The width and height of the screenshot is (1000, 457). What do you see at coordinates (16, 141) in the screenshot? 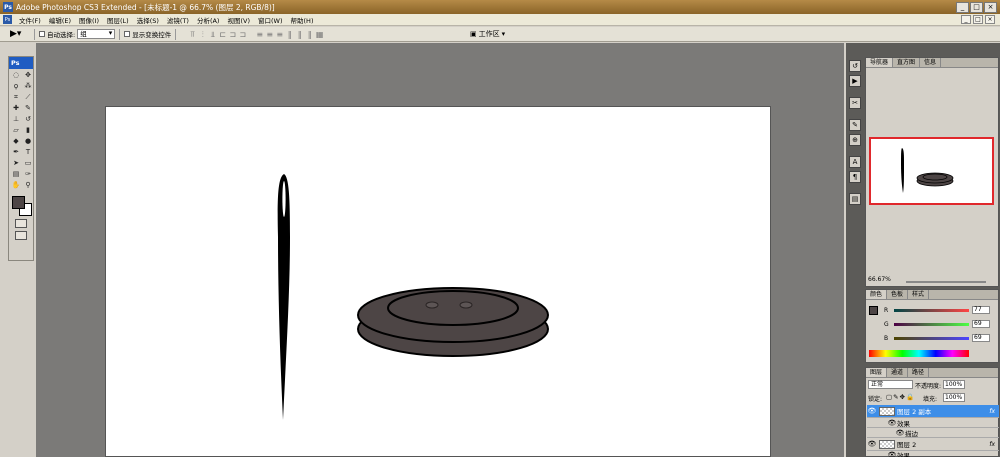
I see `blur-icon: ◆` at bounding box center [16, 141].